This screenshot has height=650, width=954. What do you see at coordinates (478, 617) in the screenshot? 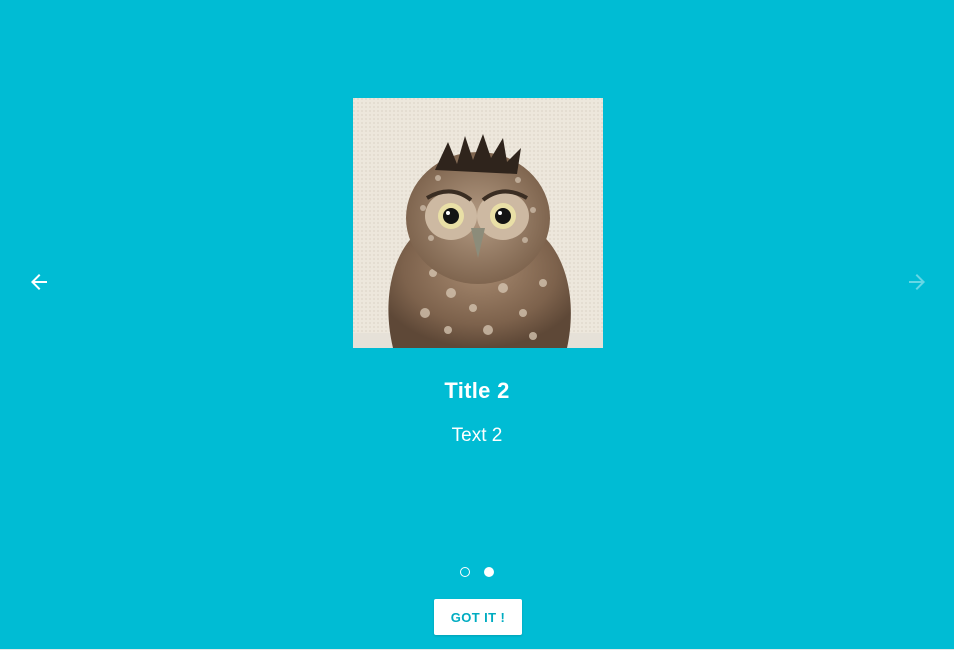
I see `got-it-button: GOT IT !` at bounding box center [478, 617].